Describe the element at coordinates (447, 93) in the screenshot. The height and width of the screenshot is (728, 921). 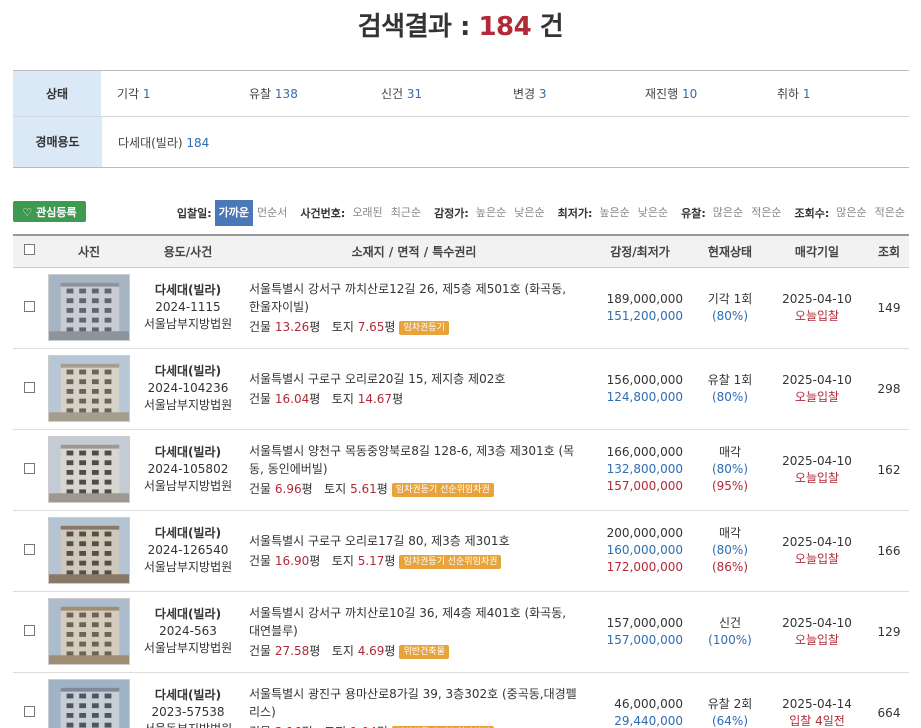
I see `status-filter-new: 신건 31` at that location.